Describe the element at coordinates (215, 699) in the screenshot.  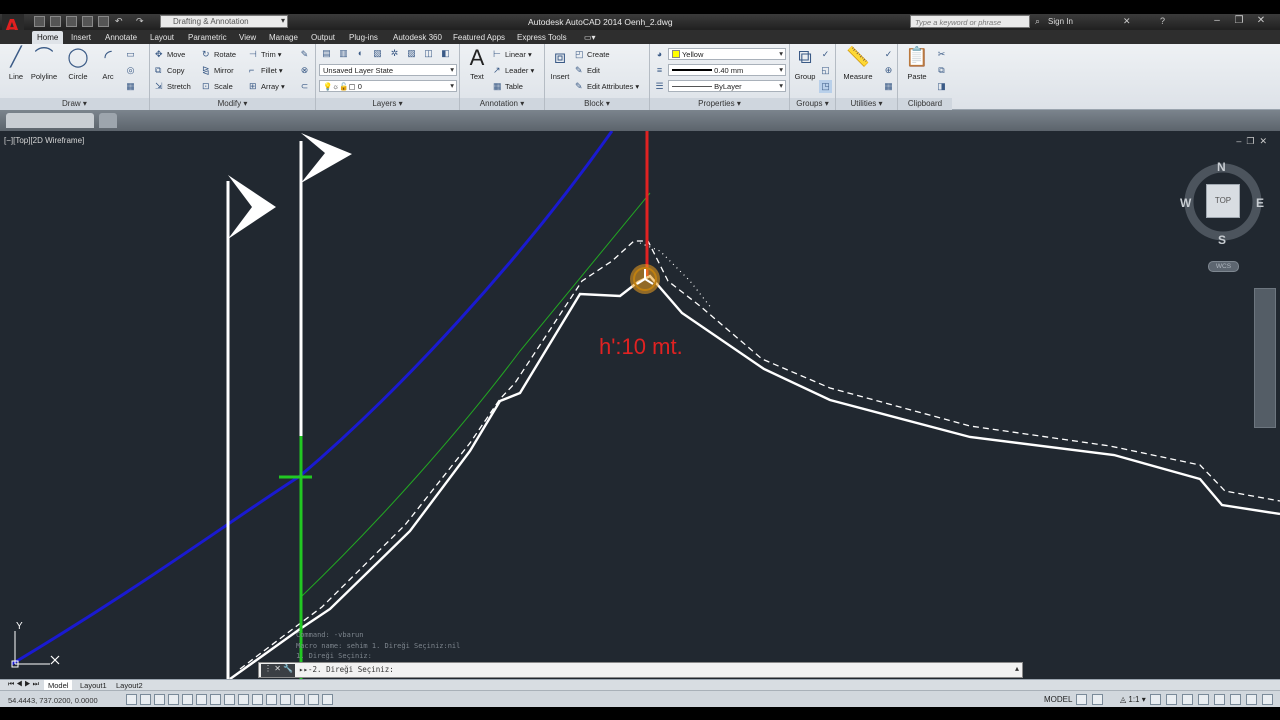
I see `3d-osnap-icon` at that location.